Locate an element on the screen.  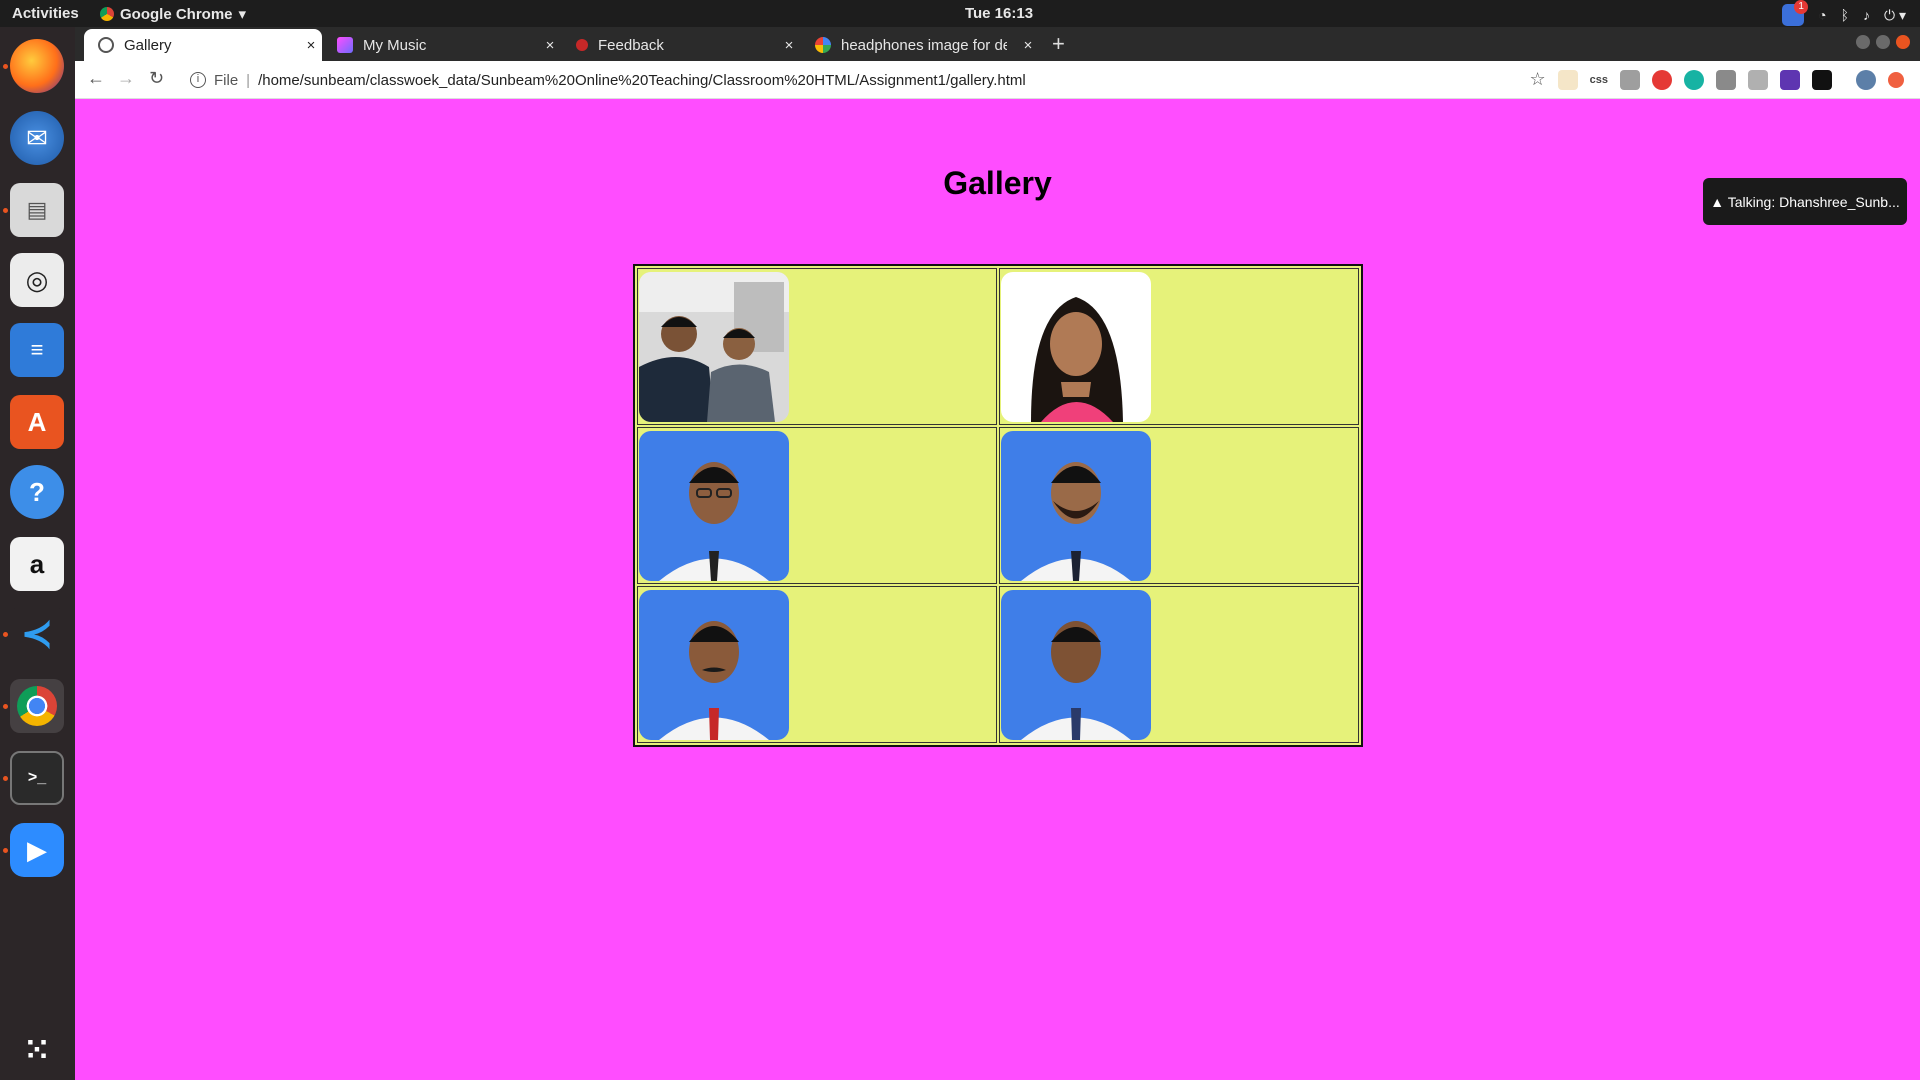
volume-icon: ♪ is located at coordinates (1866, 15).